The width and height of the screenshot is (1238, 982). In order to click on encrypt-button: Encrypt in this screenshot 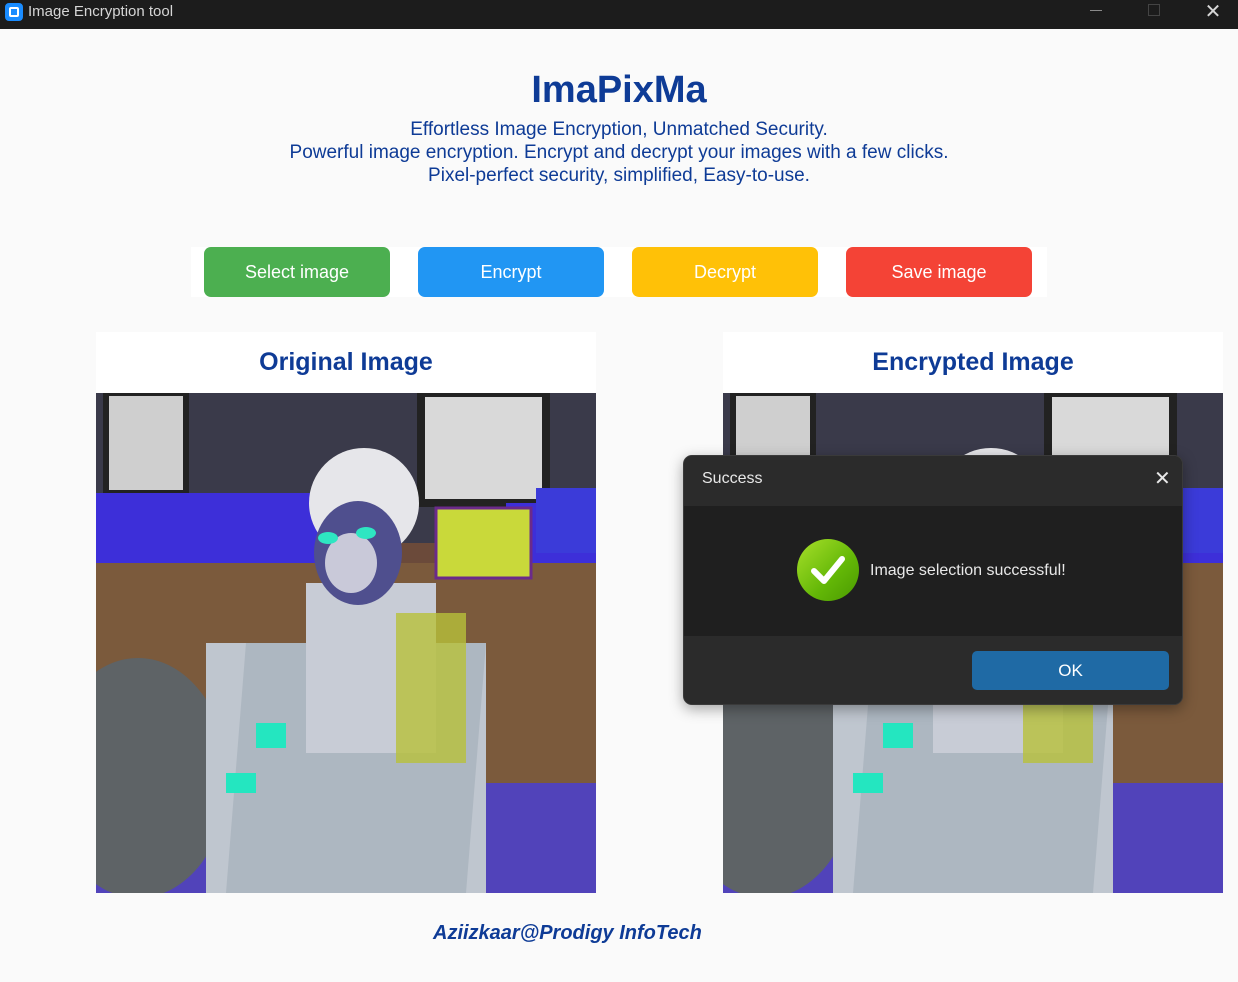, I will do `click(511, 272)`.